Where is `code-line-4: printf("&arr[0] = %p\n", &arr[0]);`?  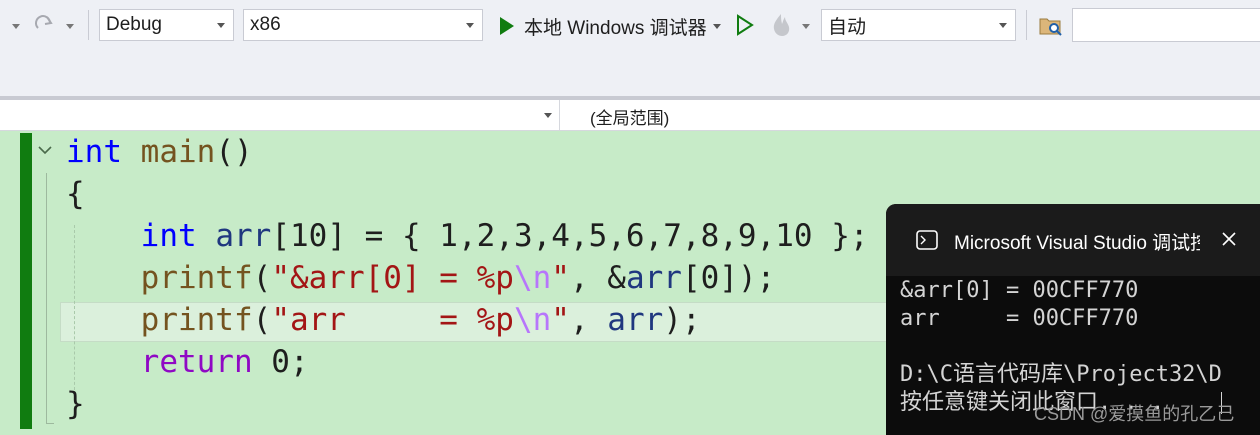
code-line-4: printf("&arr[0] = %p\n", &arr[0]); is located at coordinates (458, 278).